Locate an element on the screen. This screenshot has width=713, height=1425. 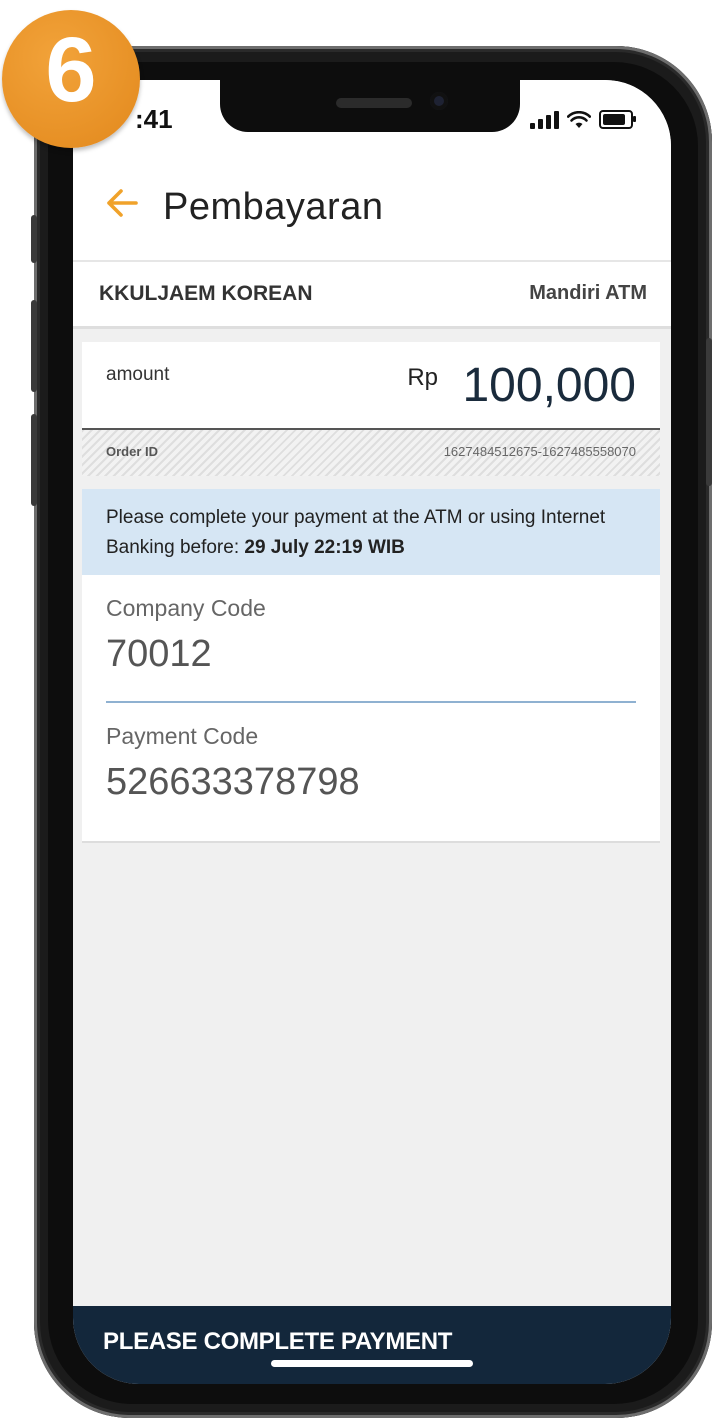
step-badge: 6 is located at coordinates (71, 79).